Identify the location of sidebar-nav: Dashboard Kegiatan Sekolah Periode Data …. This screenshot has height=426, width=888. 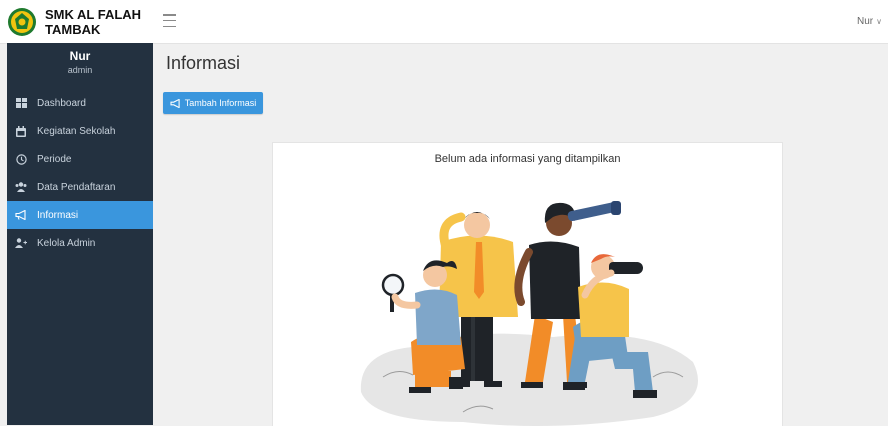
(80, 173).